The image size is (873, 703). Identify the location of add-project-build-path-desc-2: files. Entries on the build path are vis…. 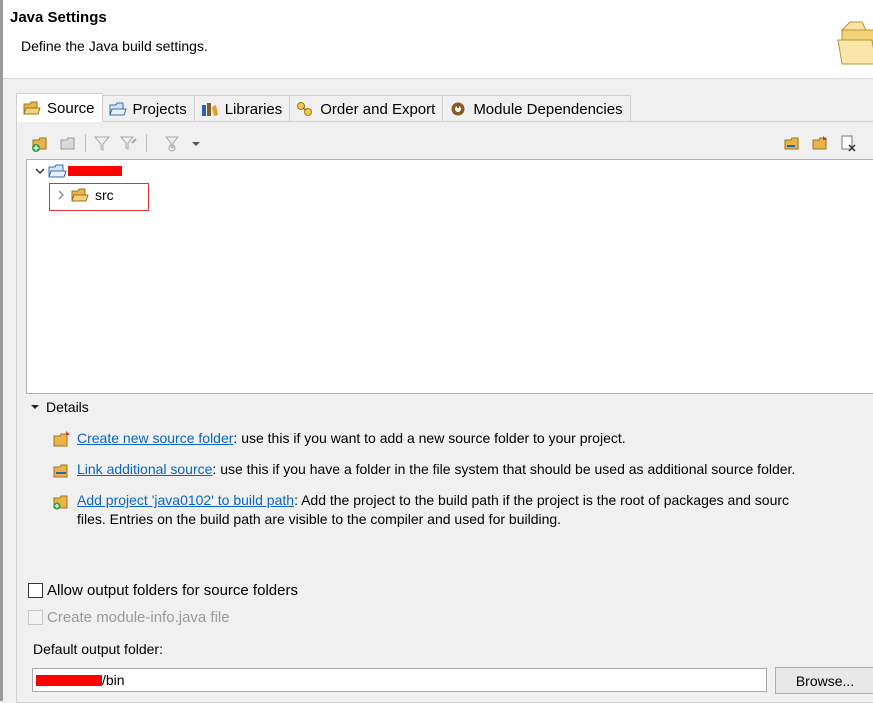
(319, 519).